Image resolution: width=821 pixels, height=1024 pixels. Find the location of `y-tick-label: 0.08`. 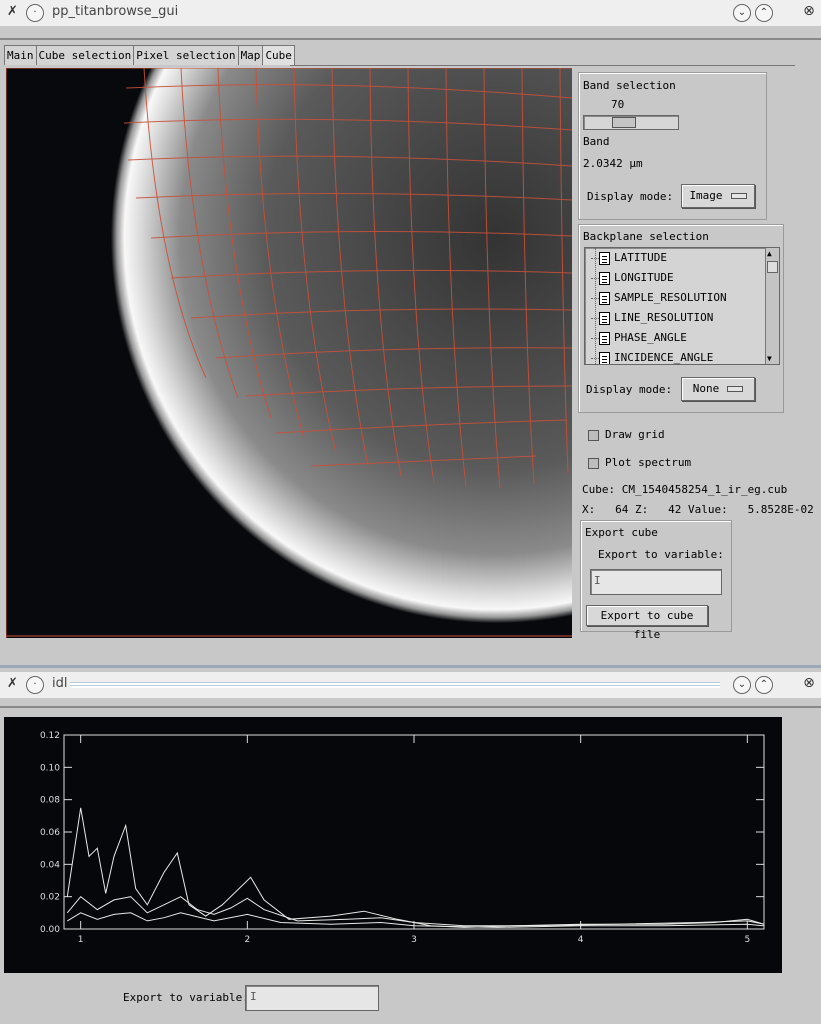

y-tick-label: 0.08 is located at coordinates (50, 801).